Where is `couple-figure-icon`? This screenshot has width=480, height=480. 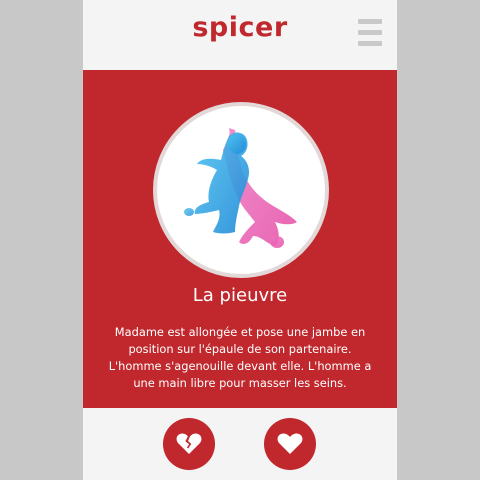
couple-figure-icon is located at coordinates (240, 188).